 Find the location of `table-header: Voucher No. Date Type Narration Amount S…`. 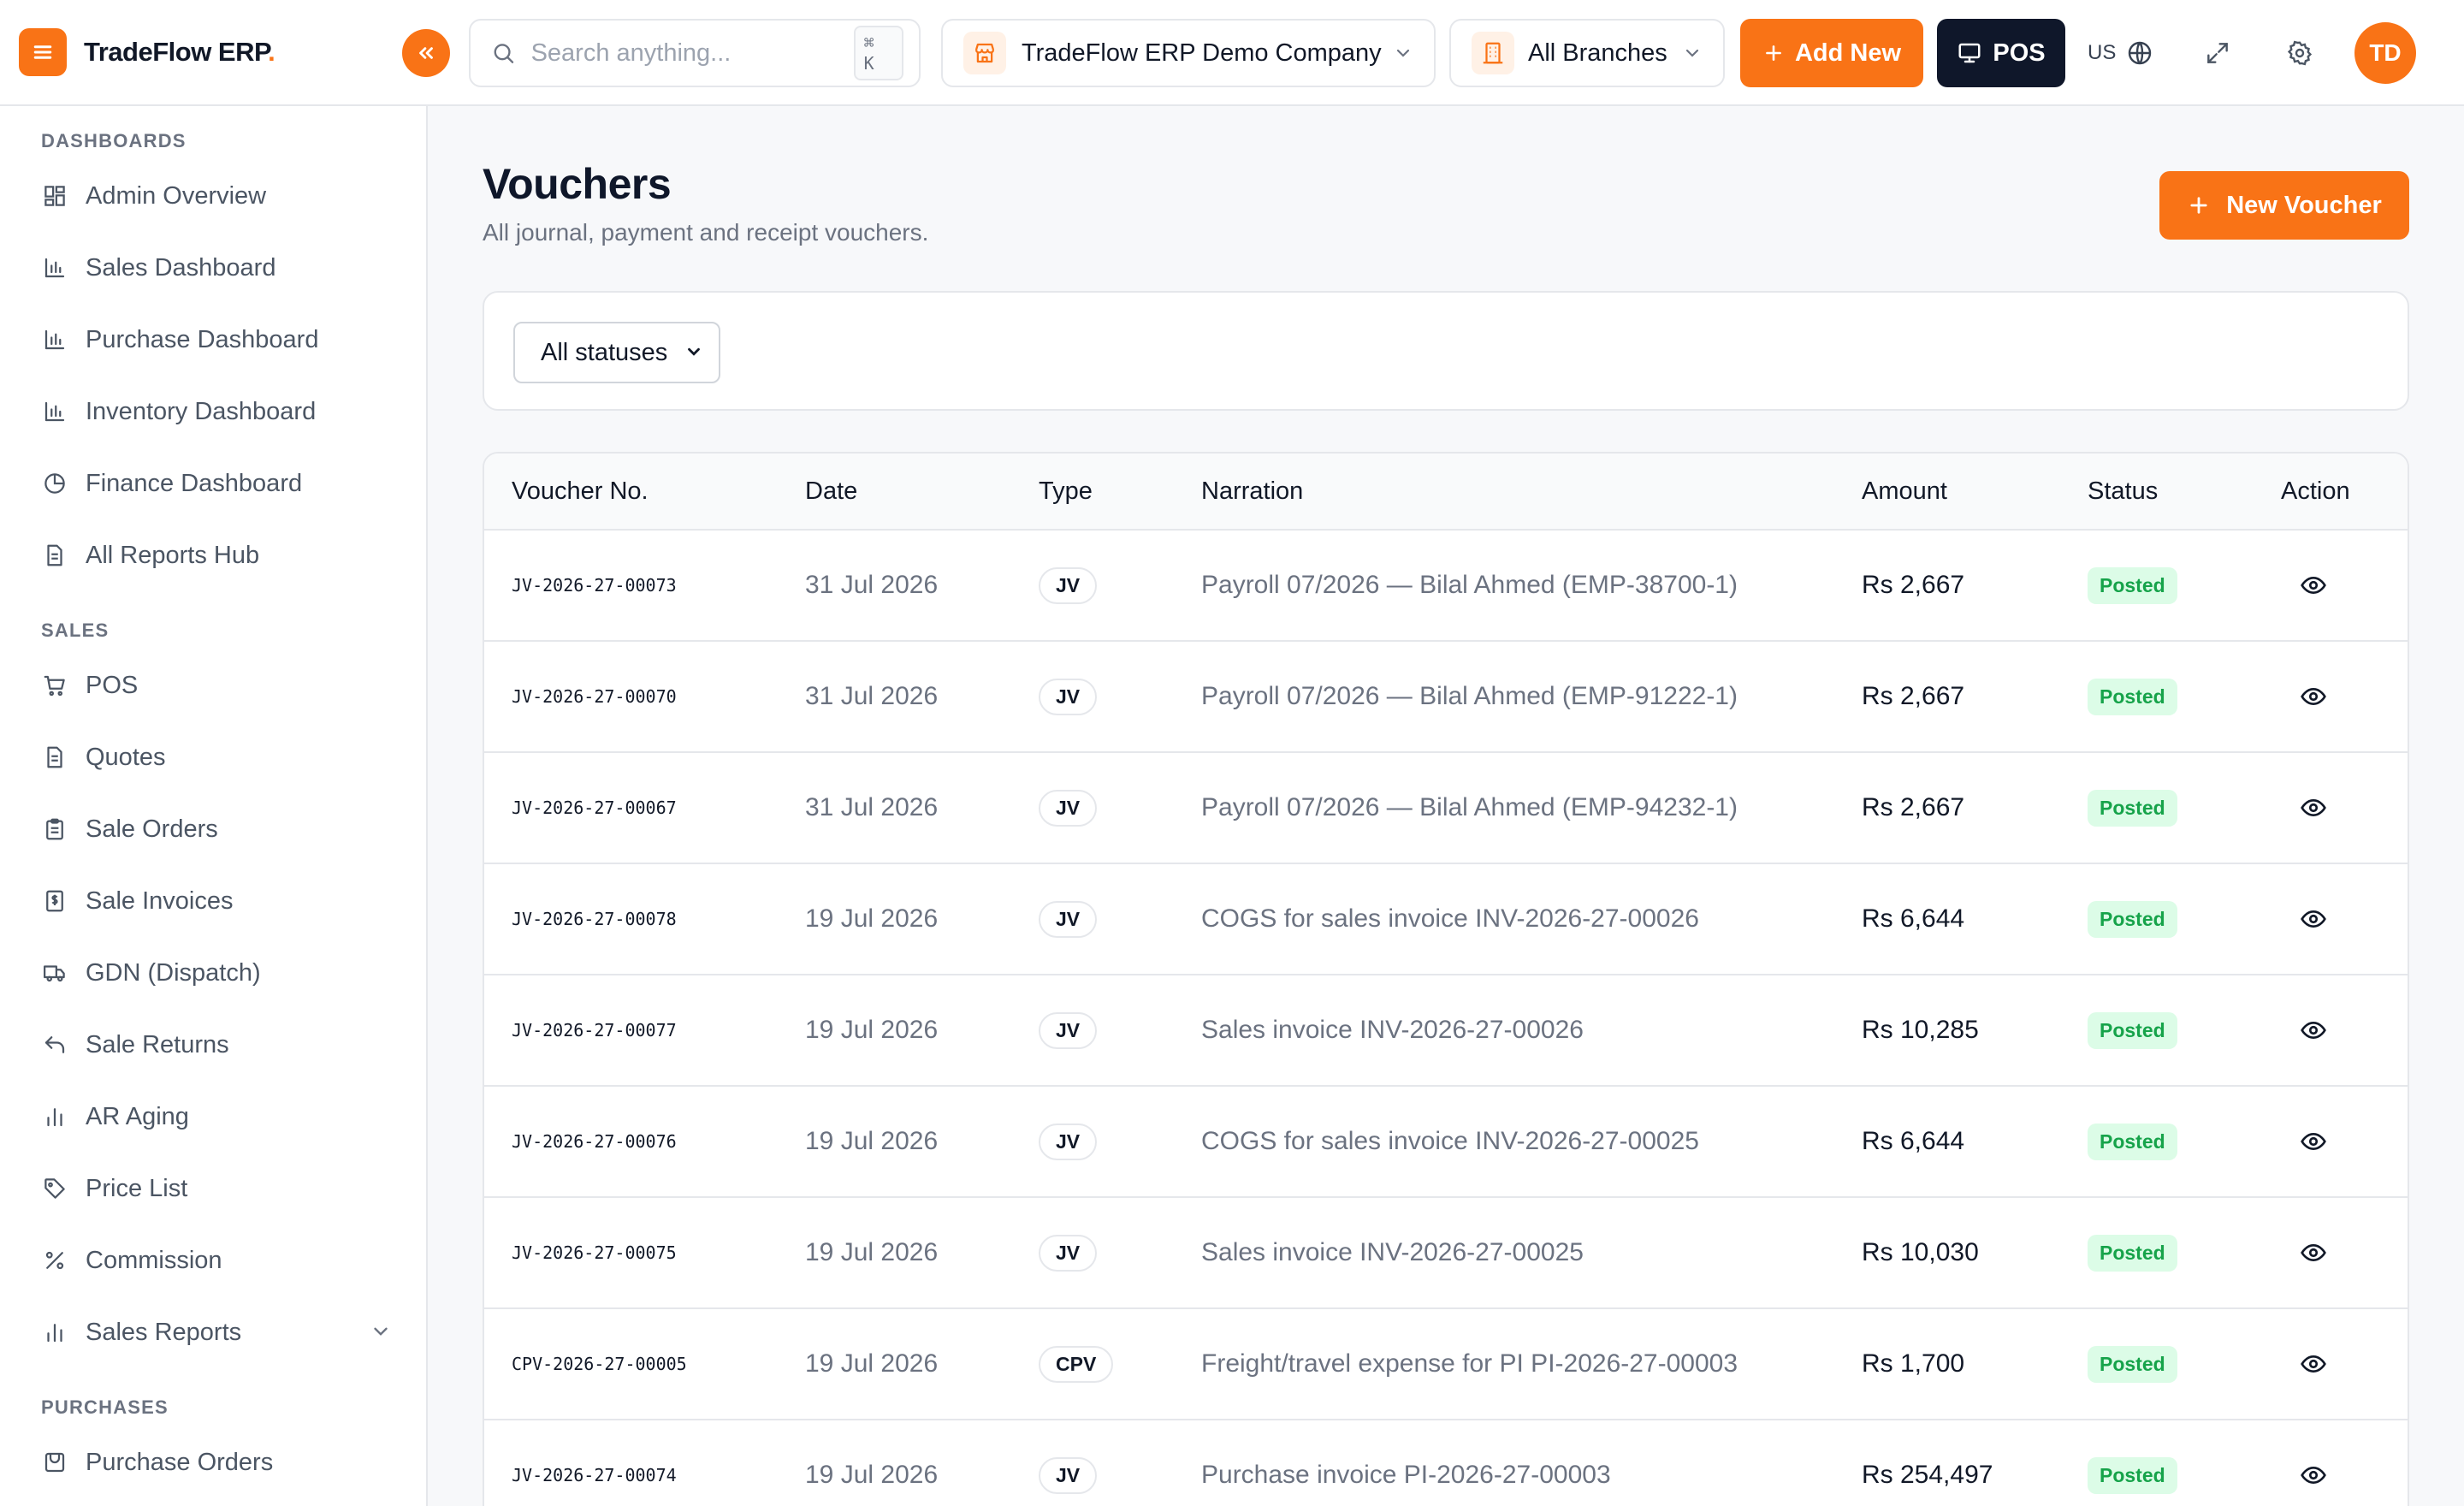

table-header: Voucher No. Date Type Narration Amount S… is located at coordinates (1446, 493).